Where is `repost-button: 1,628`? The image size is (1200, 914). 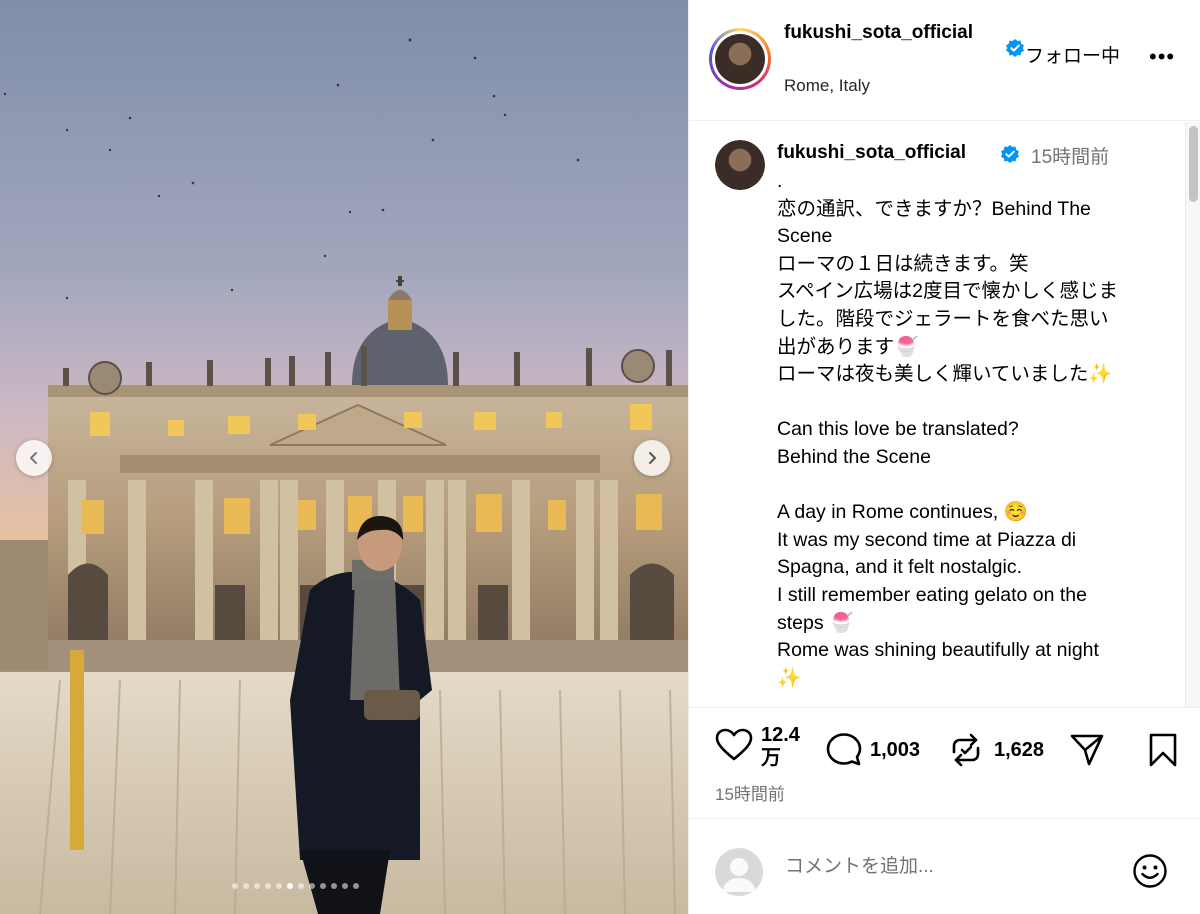 repost-button: 1,628 is located at coordinates (996, 750).